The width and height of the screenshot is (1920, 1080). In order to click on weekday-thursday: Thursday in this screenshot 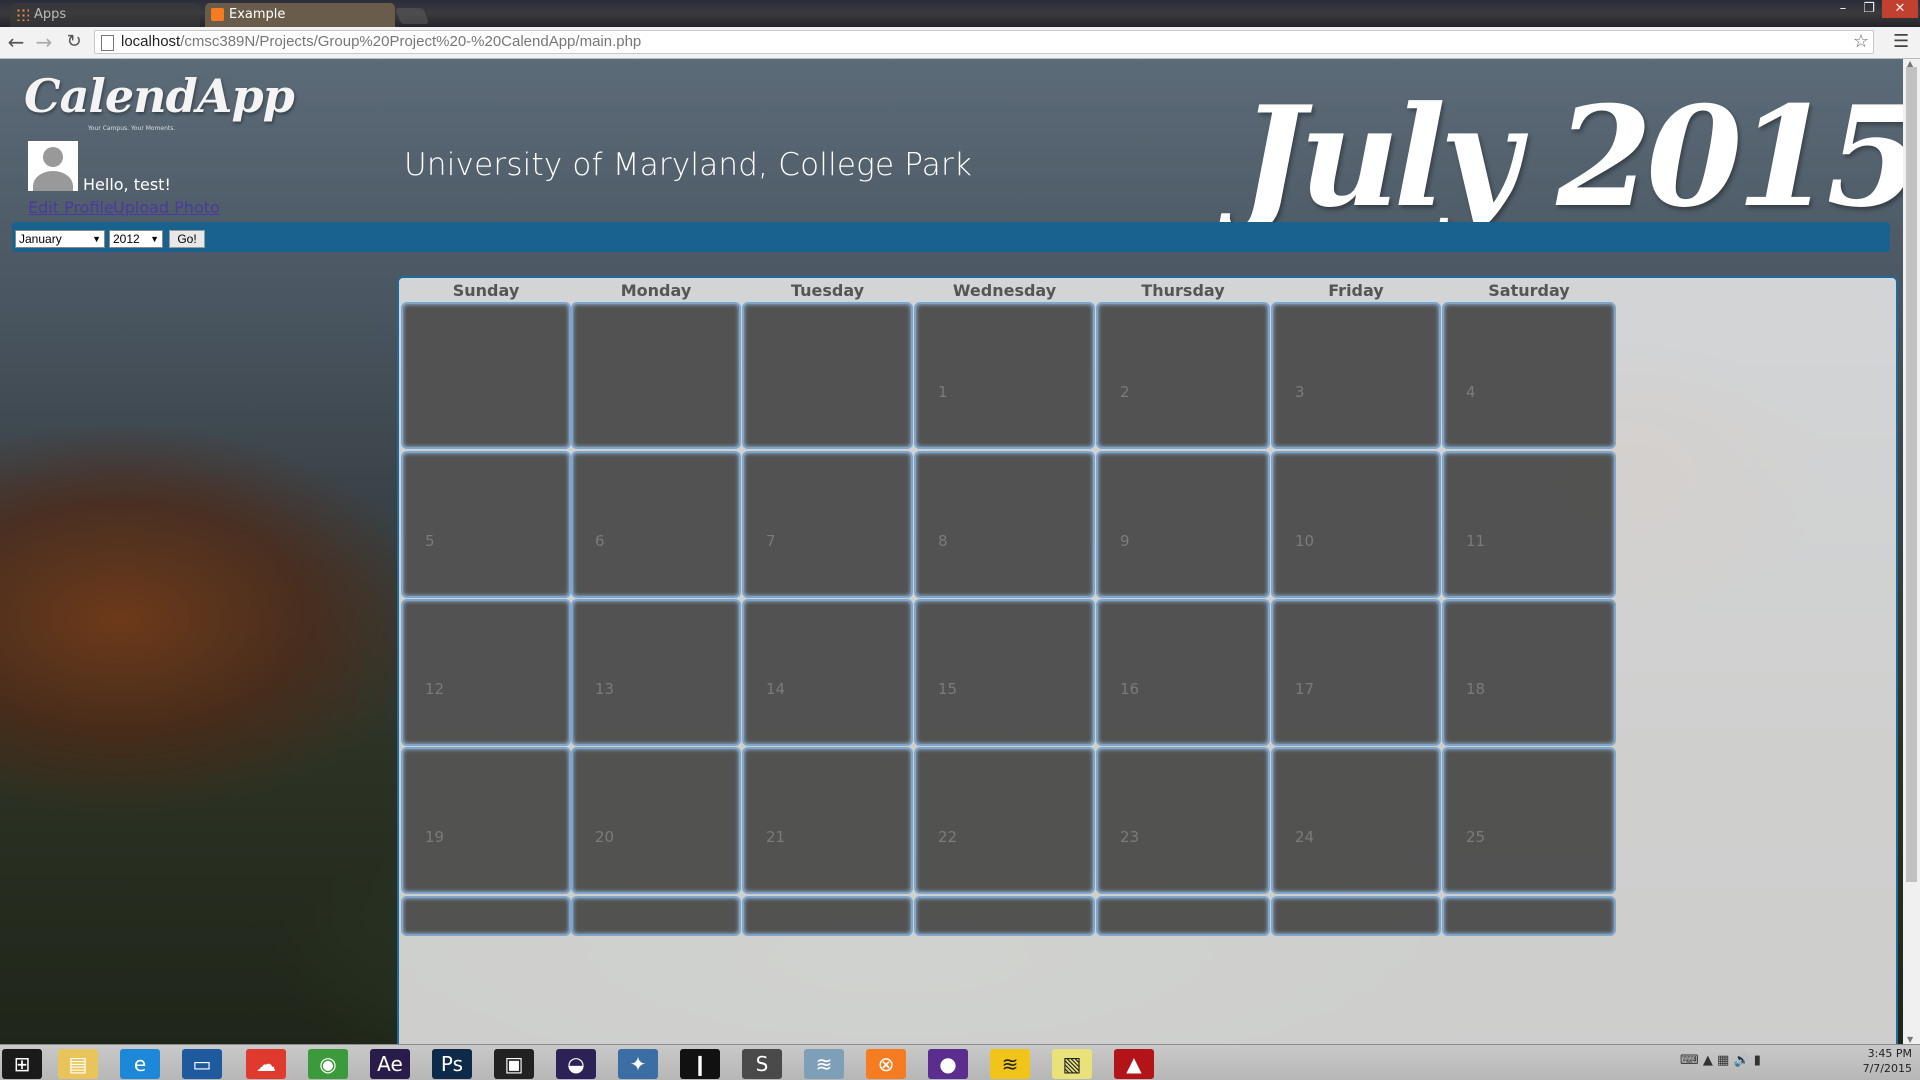, I will do `click(1183, 290)`.